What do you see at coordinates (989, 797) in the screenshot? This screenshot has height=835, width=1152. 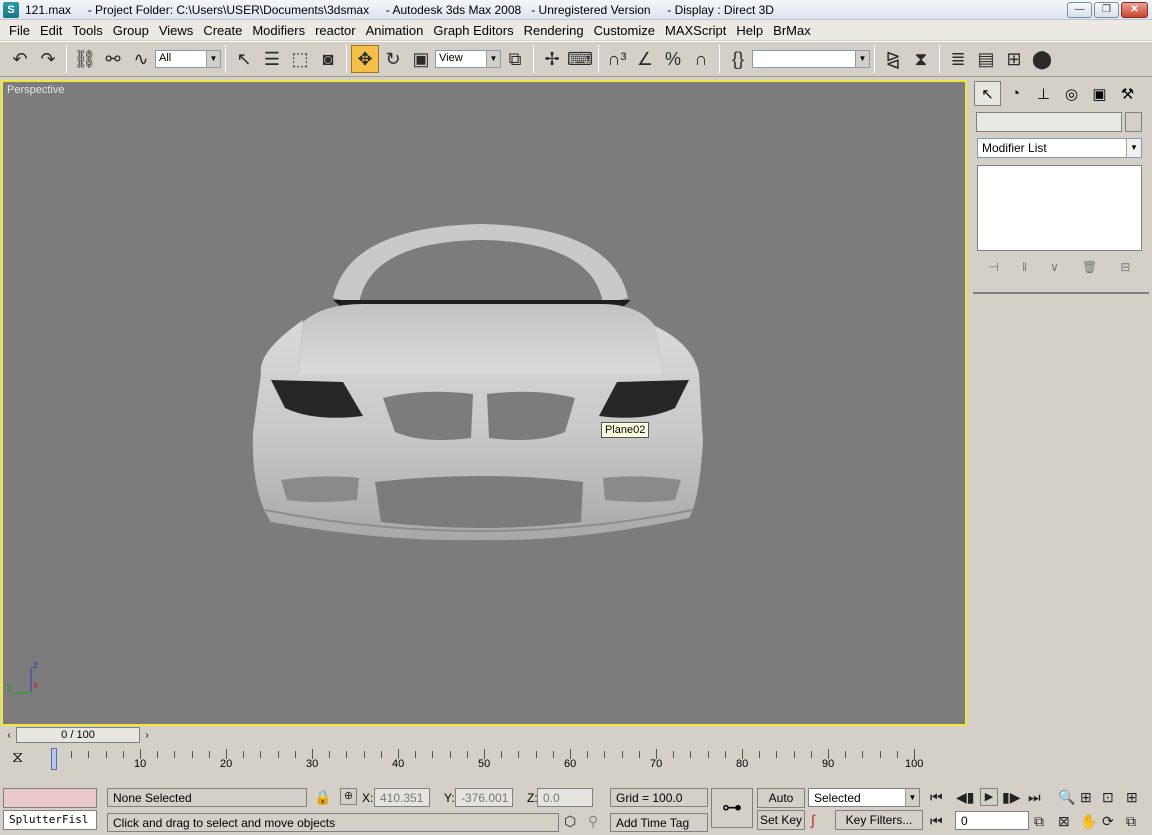 I see `play-animation-icon: ▶` at bounding box center [989, 797].